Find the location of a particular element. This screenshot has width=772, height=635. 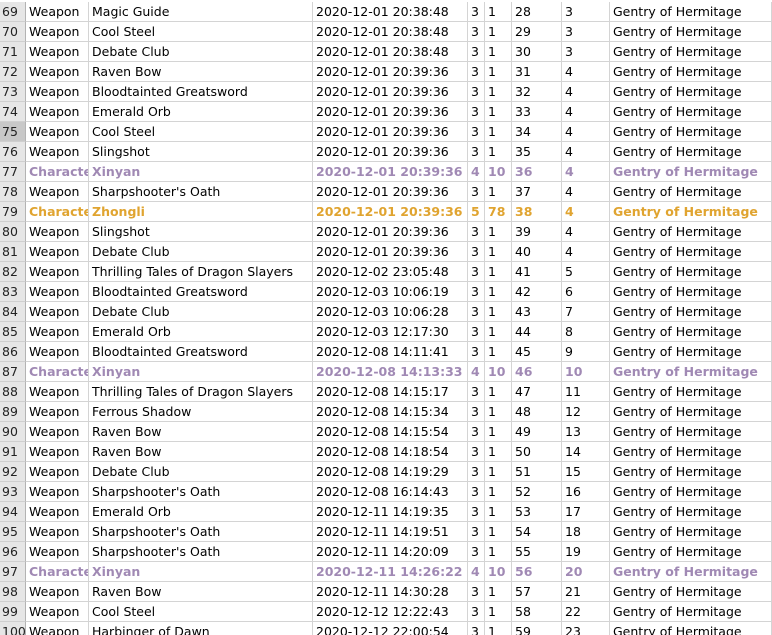

cell-name: Emerald Orb is located at coordinates (201, 112).